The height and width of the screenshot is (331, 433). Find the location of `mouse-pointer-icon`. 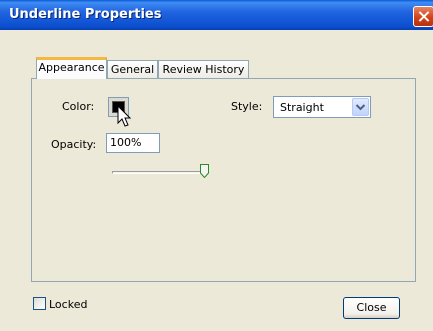

mouse-pointer-icon is located at coordinates (124, 116).